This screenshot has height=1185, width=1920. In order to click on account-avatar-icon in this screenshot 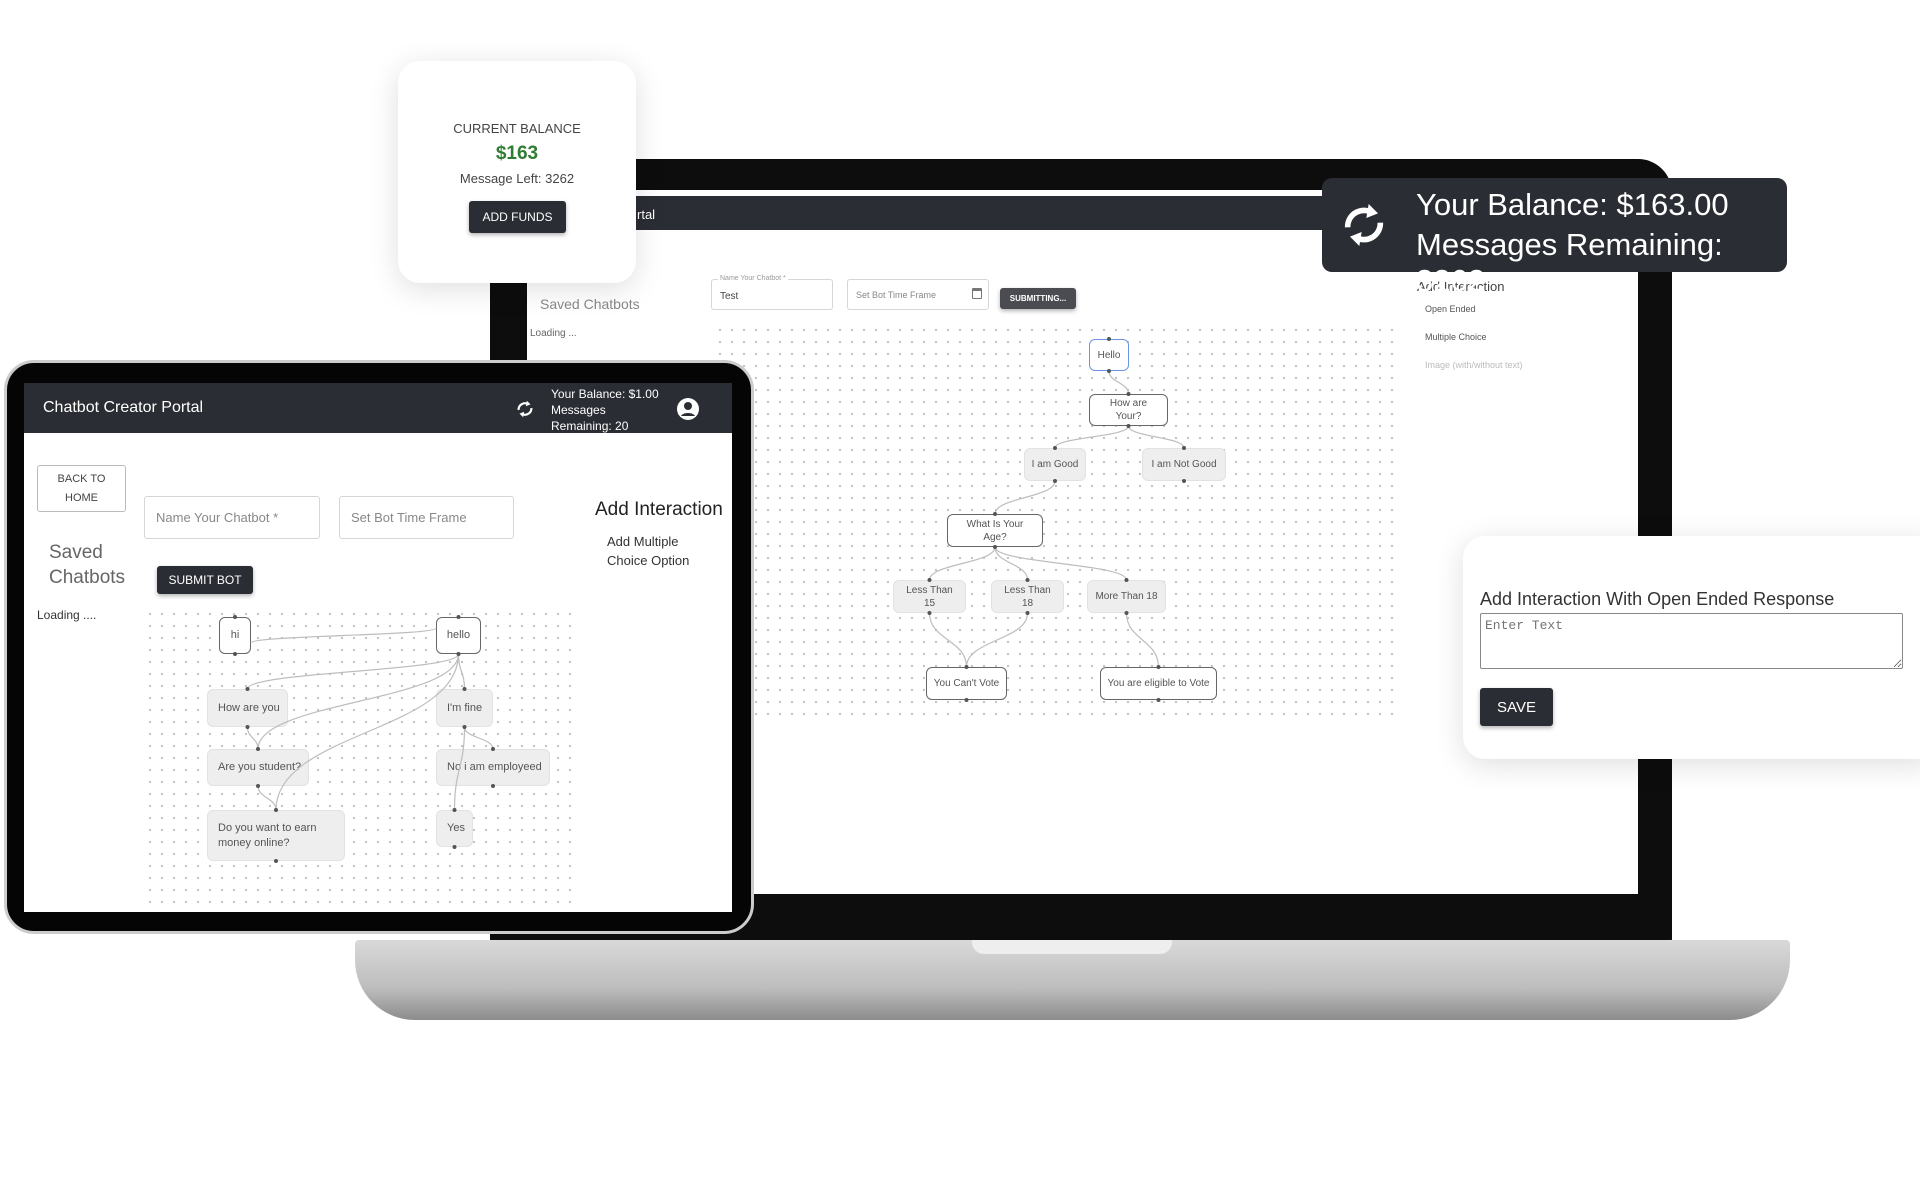, I will do `click(688, 409)`.